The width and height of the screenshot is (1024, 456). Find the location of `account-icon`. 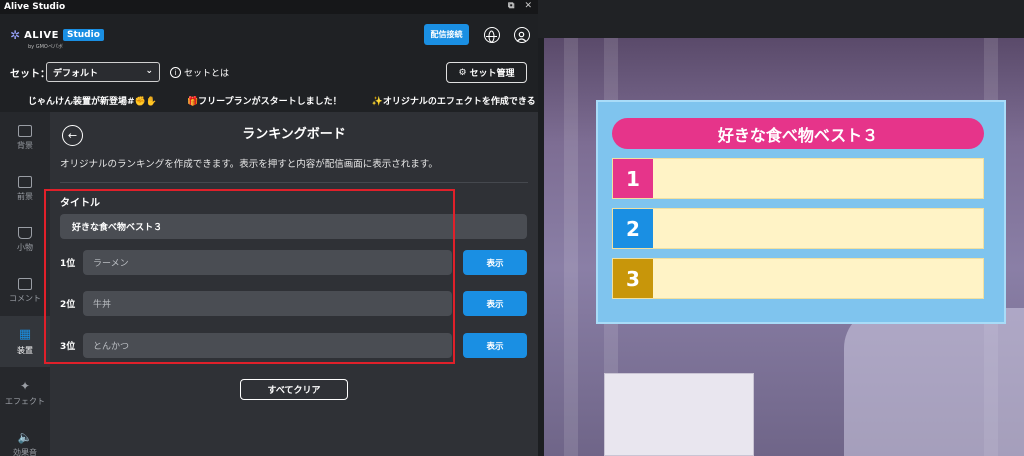

account-icon is located at coordinates (522, 35).